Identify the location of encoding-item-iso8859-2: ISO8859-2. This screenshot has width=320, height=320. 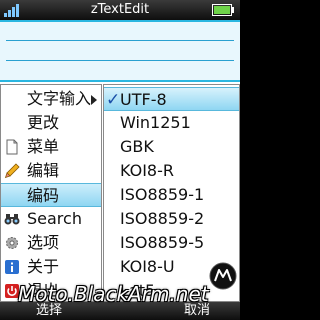
(171, 219).